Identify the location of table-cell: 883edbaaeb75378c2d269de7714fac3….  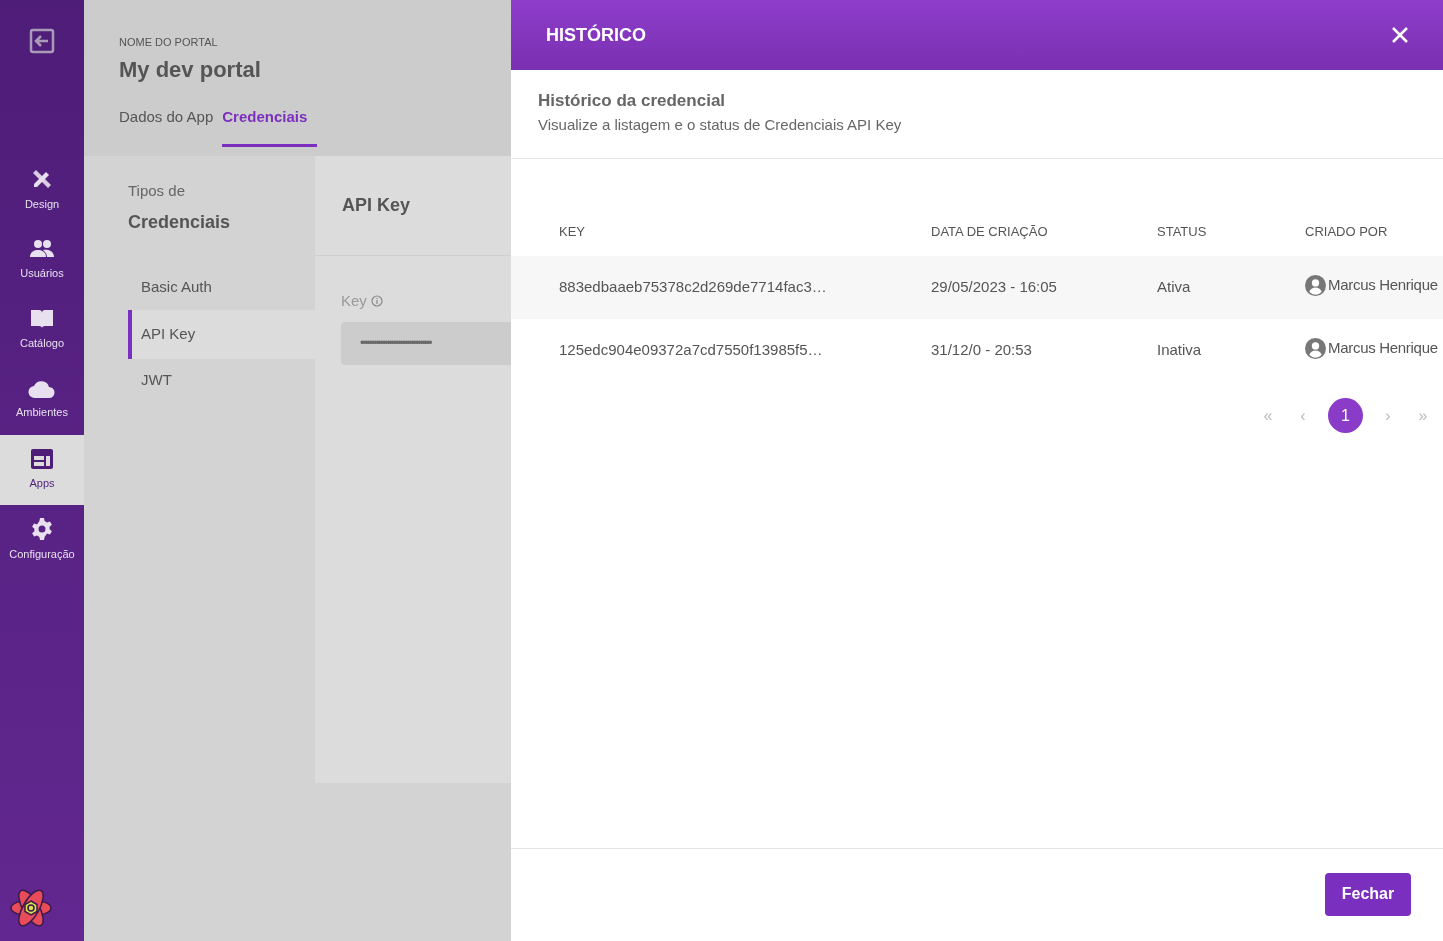
(693, 287).